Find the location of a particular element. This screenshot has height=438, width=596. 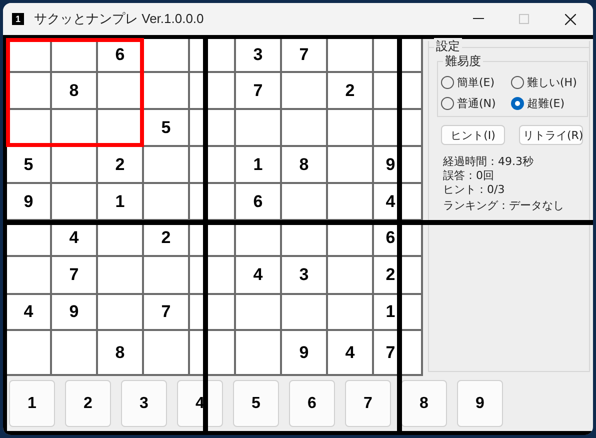

number-button: 8 is located at coordinates (424, 403).